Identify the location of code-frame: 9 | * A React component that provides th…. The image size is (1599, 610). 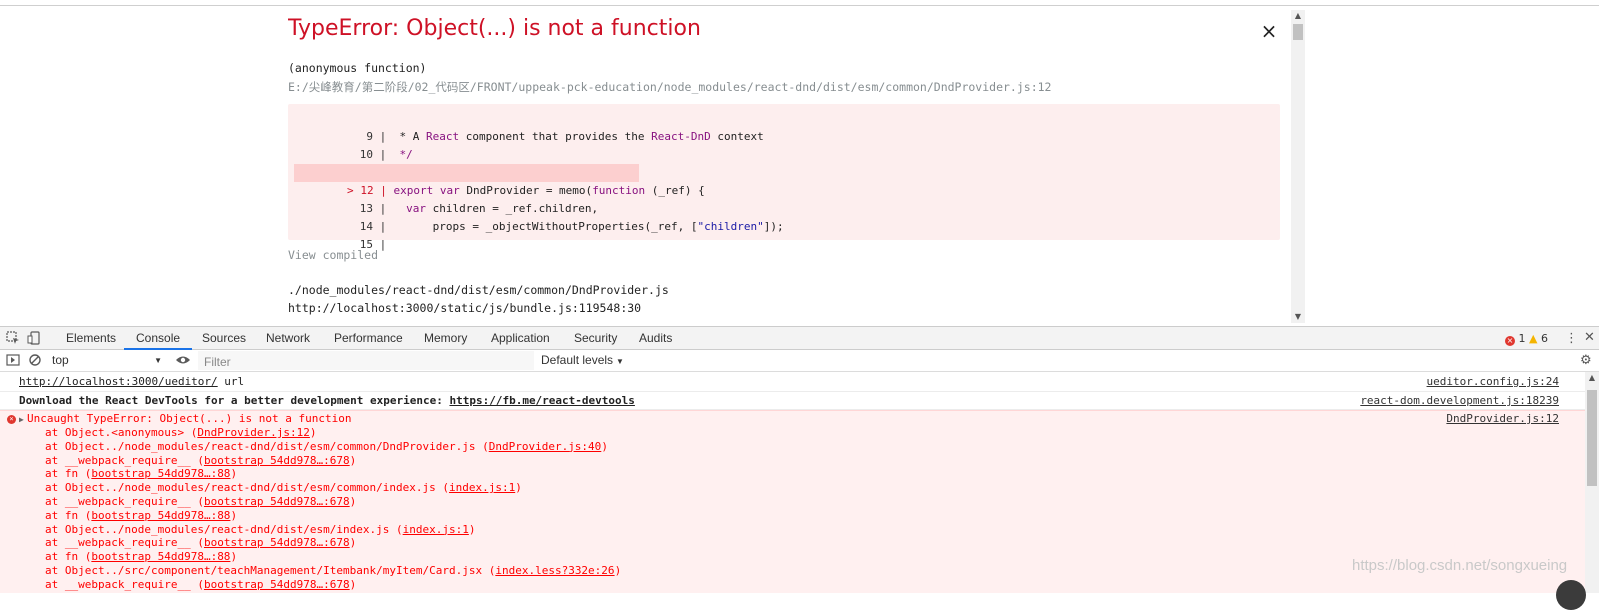
(784, 177).